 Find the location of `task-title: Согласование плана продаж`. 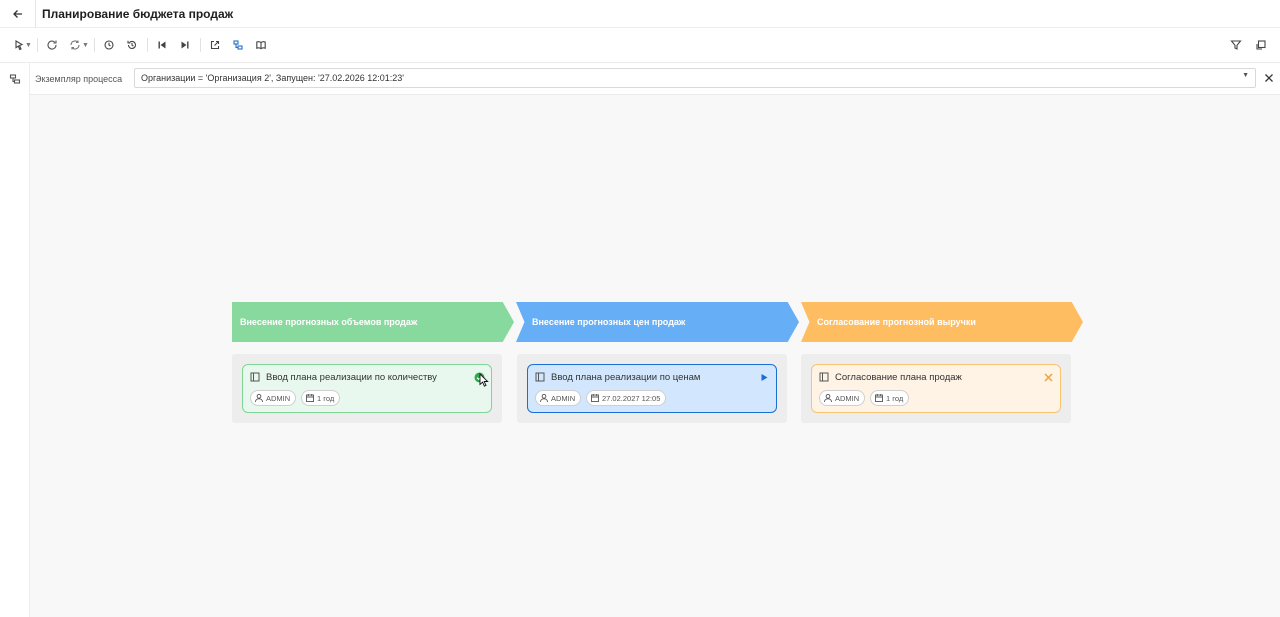

task-title: Согласование плана продаж is located at coordinates (898, 377).